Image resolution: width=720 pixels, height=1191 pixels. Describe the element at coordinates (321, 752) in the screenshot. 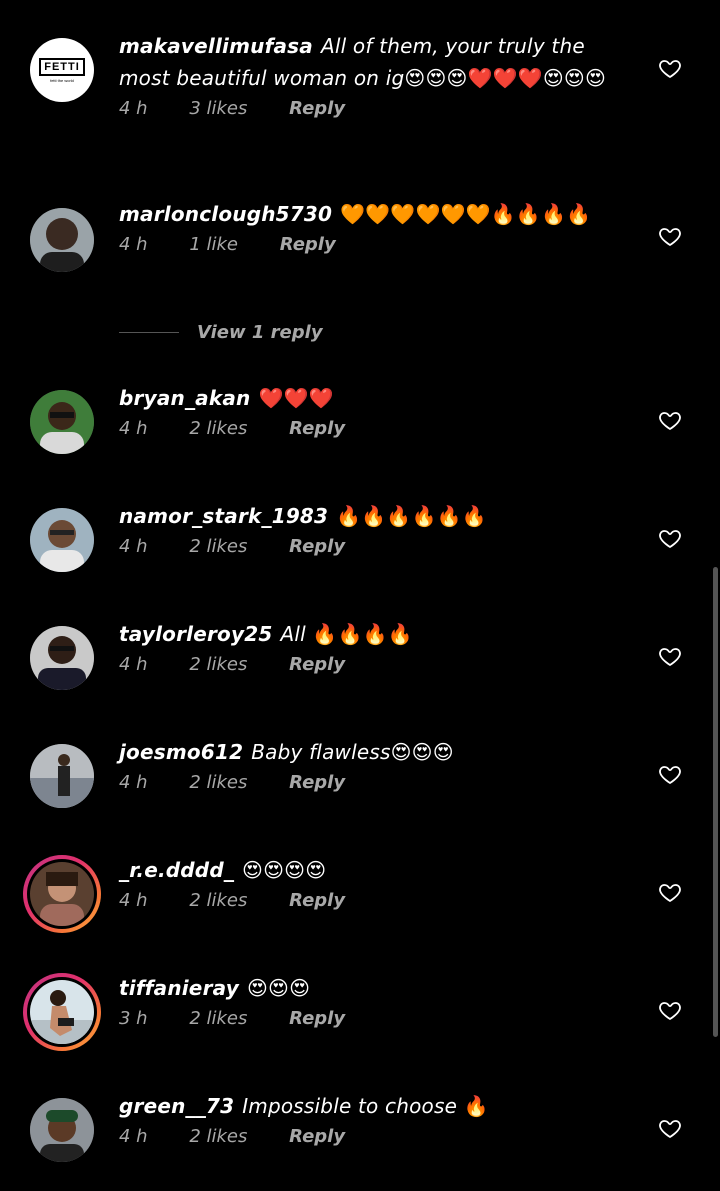

I see `comment-text: Baby flawless` at that location.